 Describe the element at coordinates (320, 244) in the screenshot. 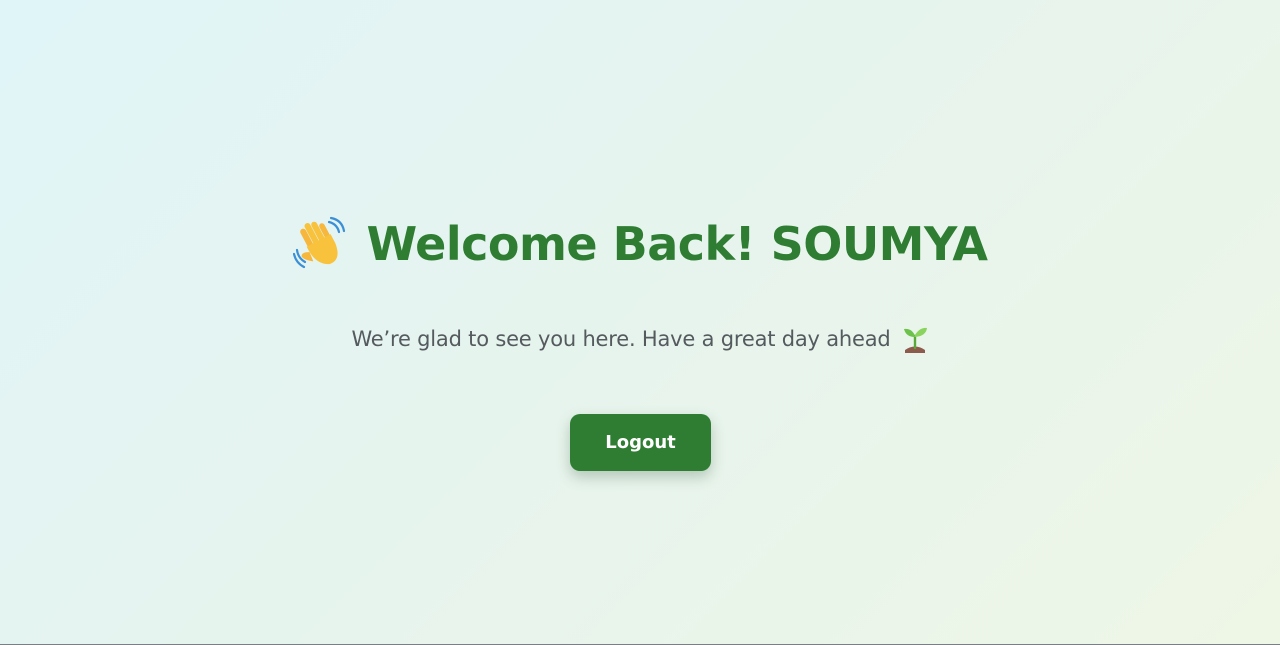

I see `waving-hand-icon` at that location.